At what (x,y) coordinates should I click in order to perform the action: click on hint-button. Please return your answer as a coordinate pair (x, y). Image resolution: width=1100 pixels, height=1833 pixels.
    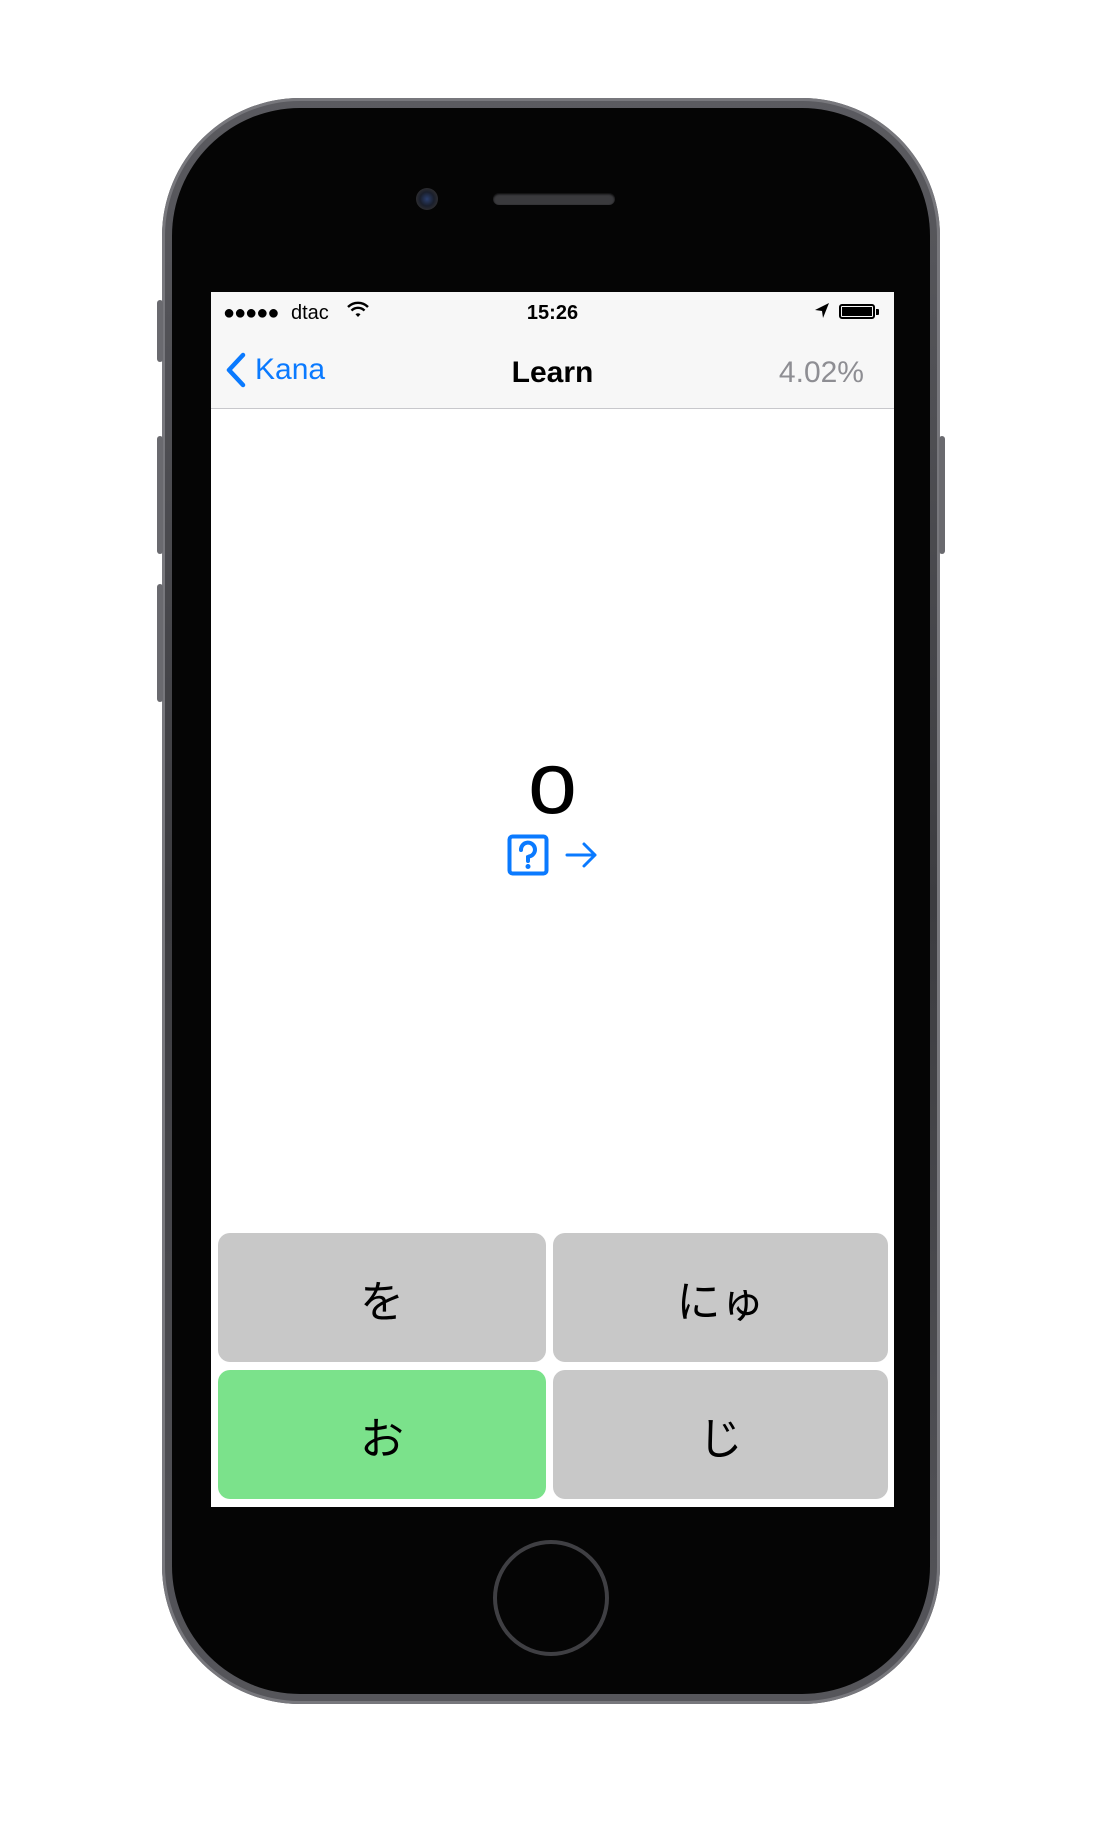
    Looking at the image, I should click on (528, 855).